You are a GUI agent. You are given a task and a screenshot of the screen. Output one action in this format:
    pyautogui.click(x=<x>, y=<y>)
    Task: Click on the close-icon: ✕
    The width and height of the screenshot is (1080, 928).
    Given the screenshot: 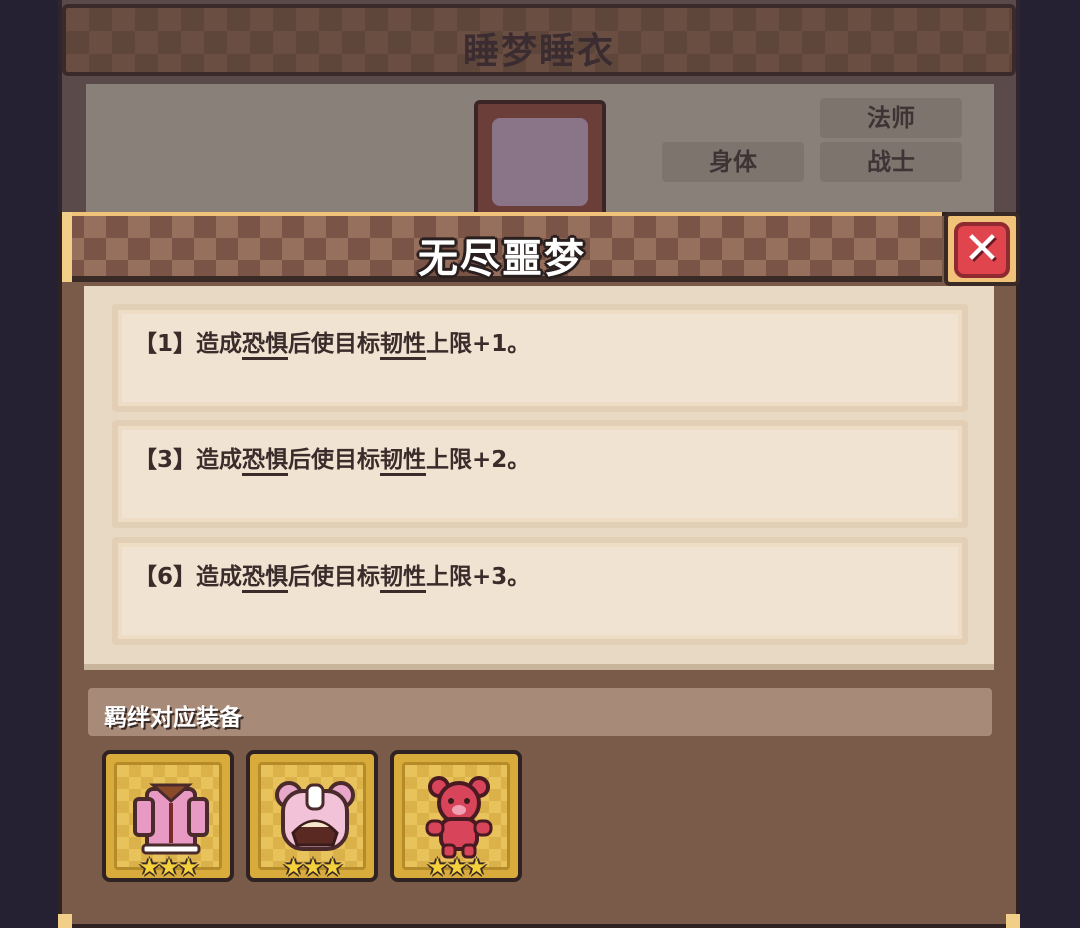 What is the action you would take?
    pyautogui.click(x=982, y=250)
    